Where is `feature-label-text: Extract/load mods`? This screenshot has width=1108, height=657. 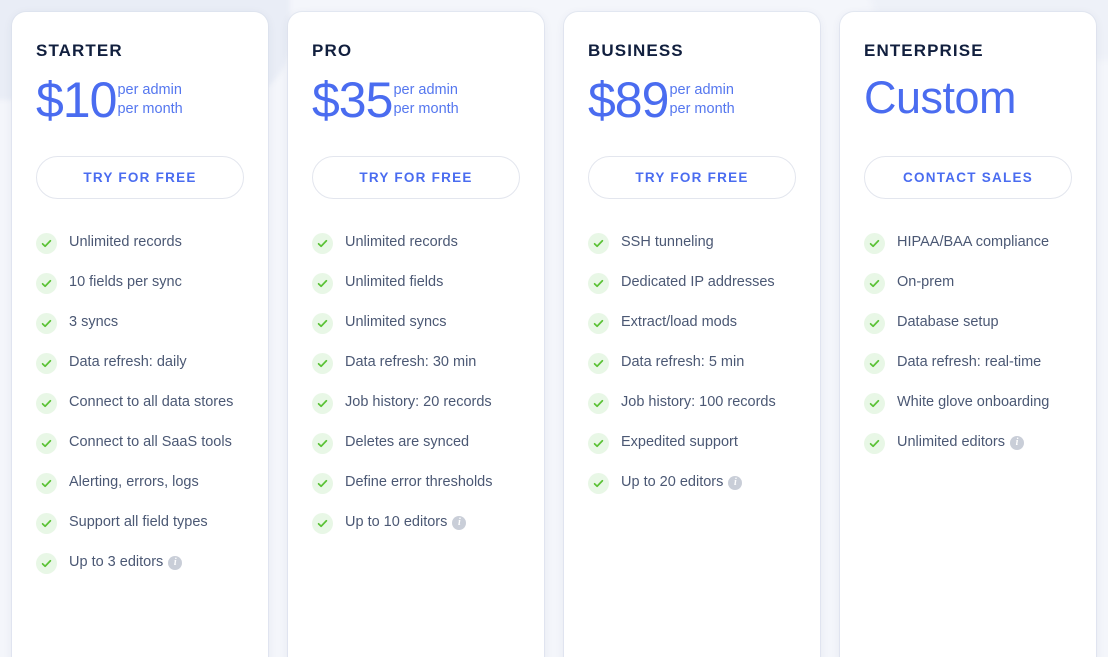
feature-label-text: Extract/load mods is located at coordinates (679, 322).